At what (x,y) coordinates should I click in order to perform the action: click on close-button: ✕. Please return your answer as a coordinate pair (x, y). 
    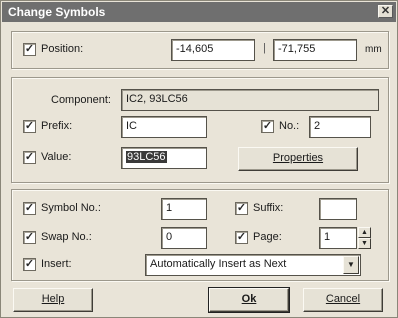
    Looking at the image, I should click on (385, 11).